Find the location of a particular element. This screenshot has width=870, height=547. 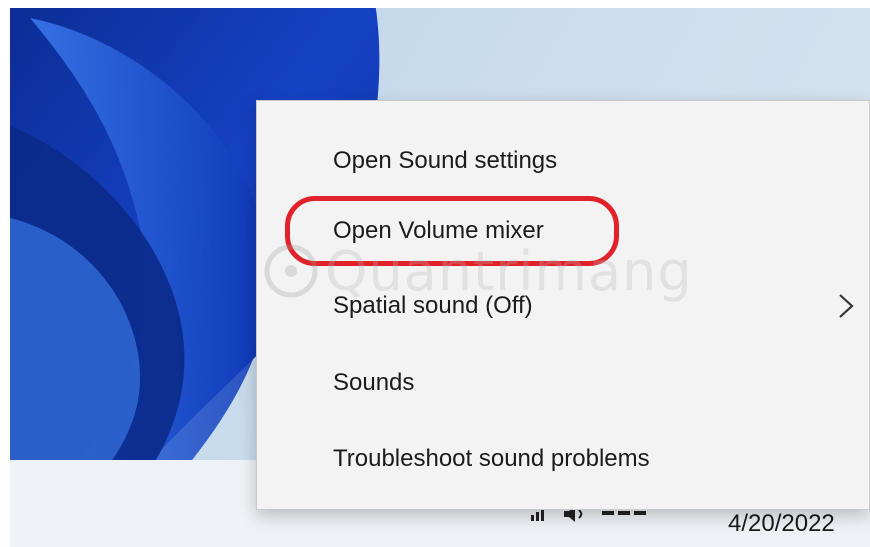

menu-item-troubleshoot: Troubleshoot sound problems is located at coordinates (563, 459).